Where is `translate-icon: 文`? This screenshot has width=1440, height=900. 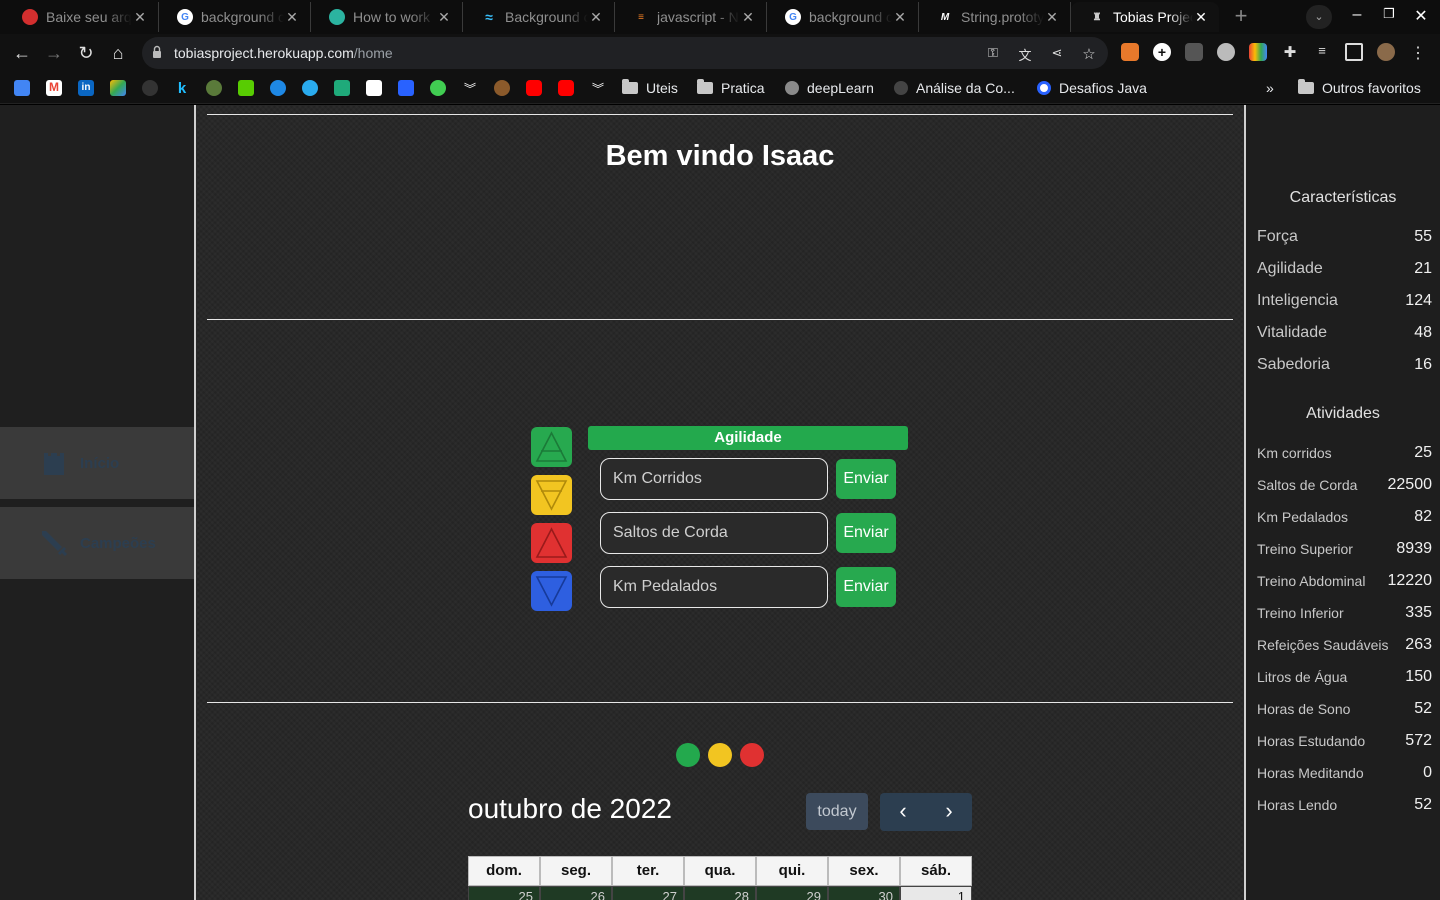
translate-icon: 文 is located at coordinates (1025, 54).